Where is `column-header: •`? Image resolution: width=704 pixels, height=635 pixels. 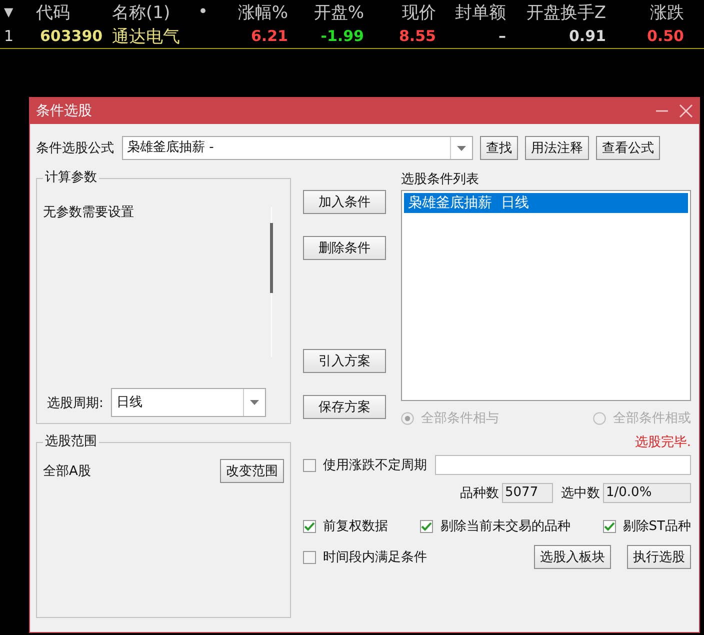
column-header: • is located at coordinates (210, 12).